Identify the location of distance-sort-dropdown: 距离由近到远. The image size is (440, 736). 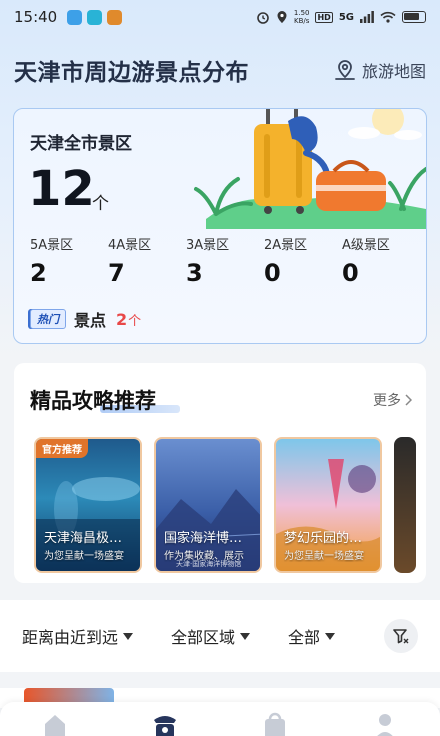
(78, 636).